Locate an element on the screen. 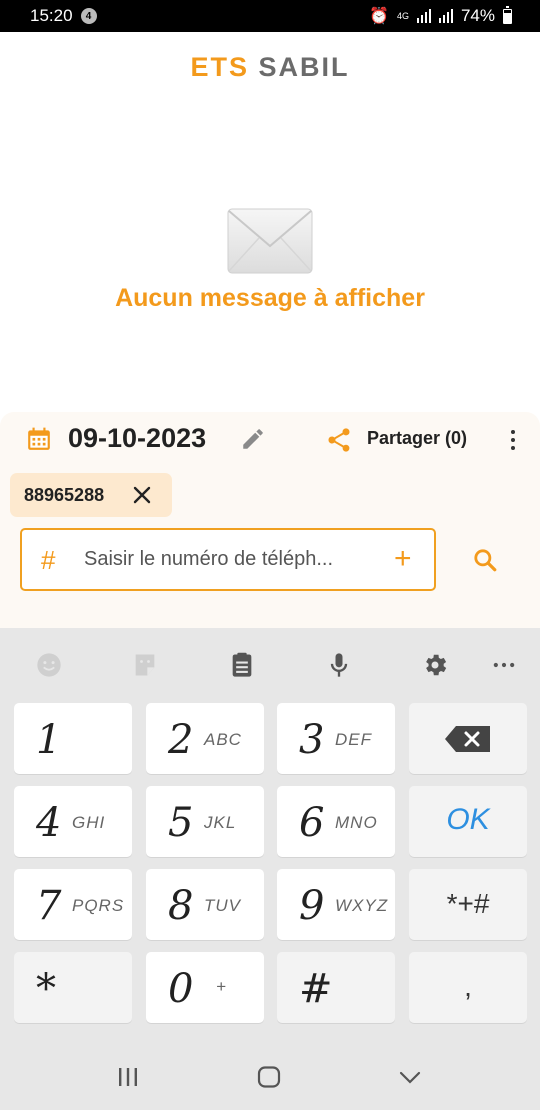 The image size is (540, 1110). key-digit: 5 is located at coordinates (181, 823).